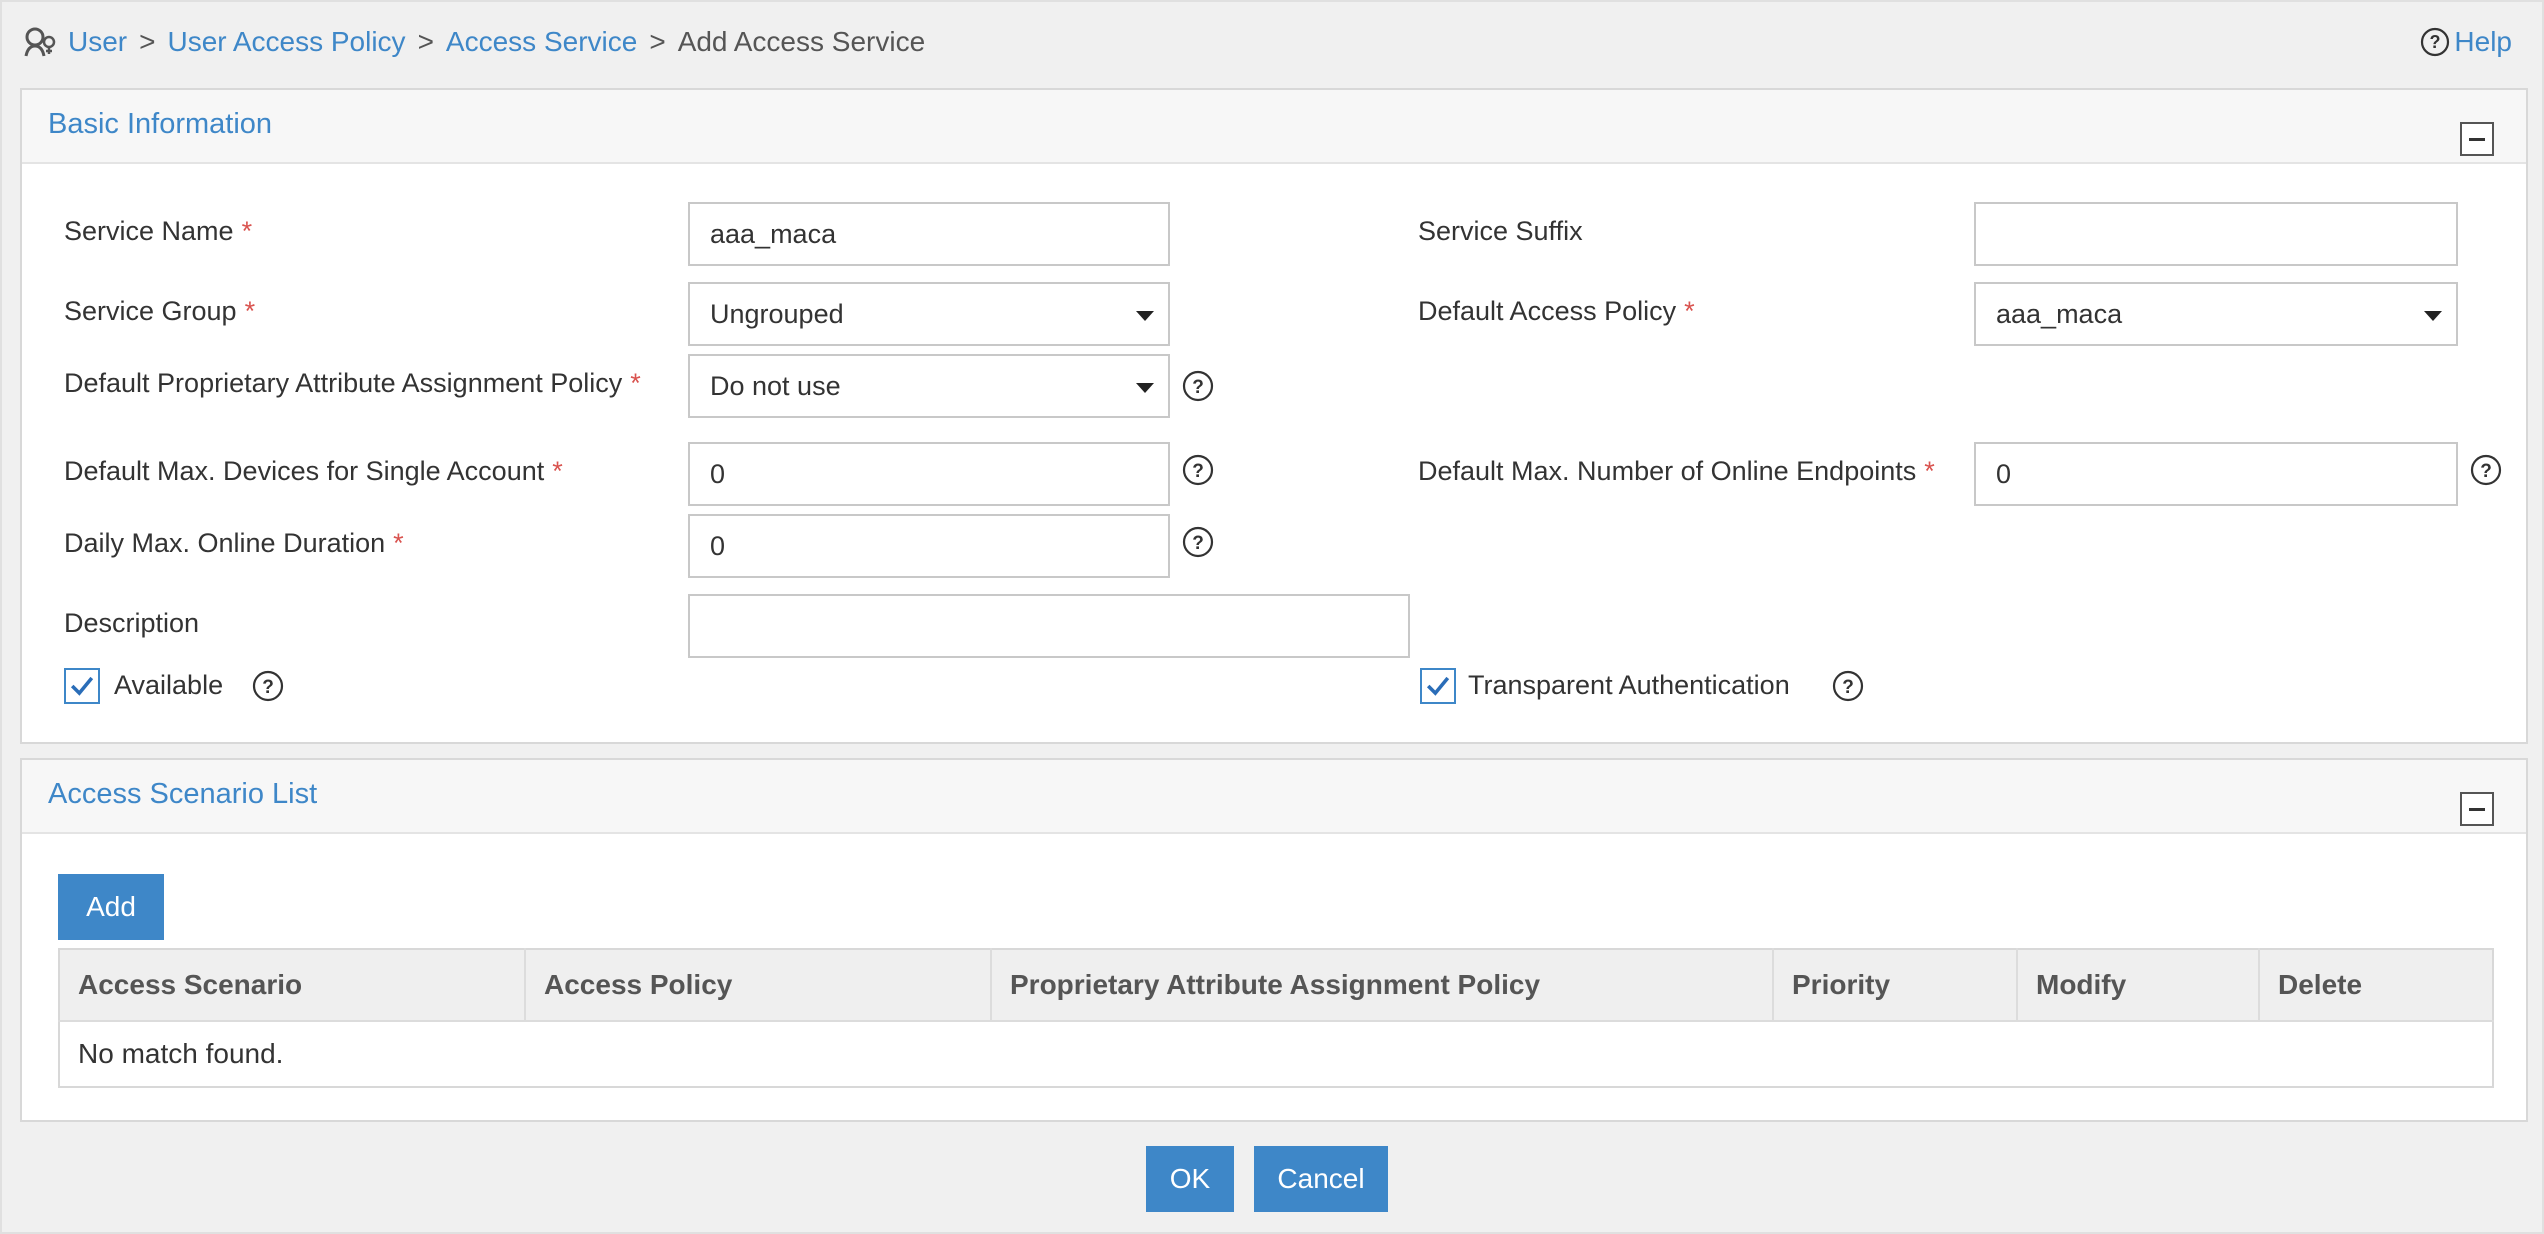 The width and height of the screenshot is (2544, 1234). Describe the element at coordinates (1547, 311) in the screenshot. I see `default-access-policy-label-text: Default Access Policy` at that location.